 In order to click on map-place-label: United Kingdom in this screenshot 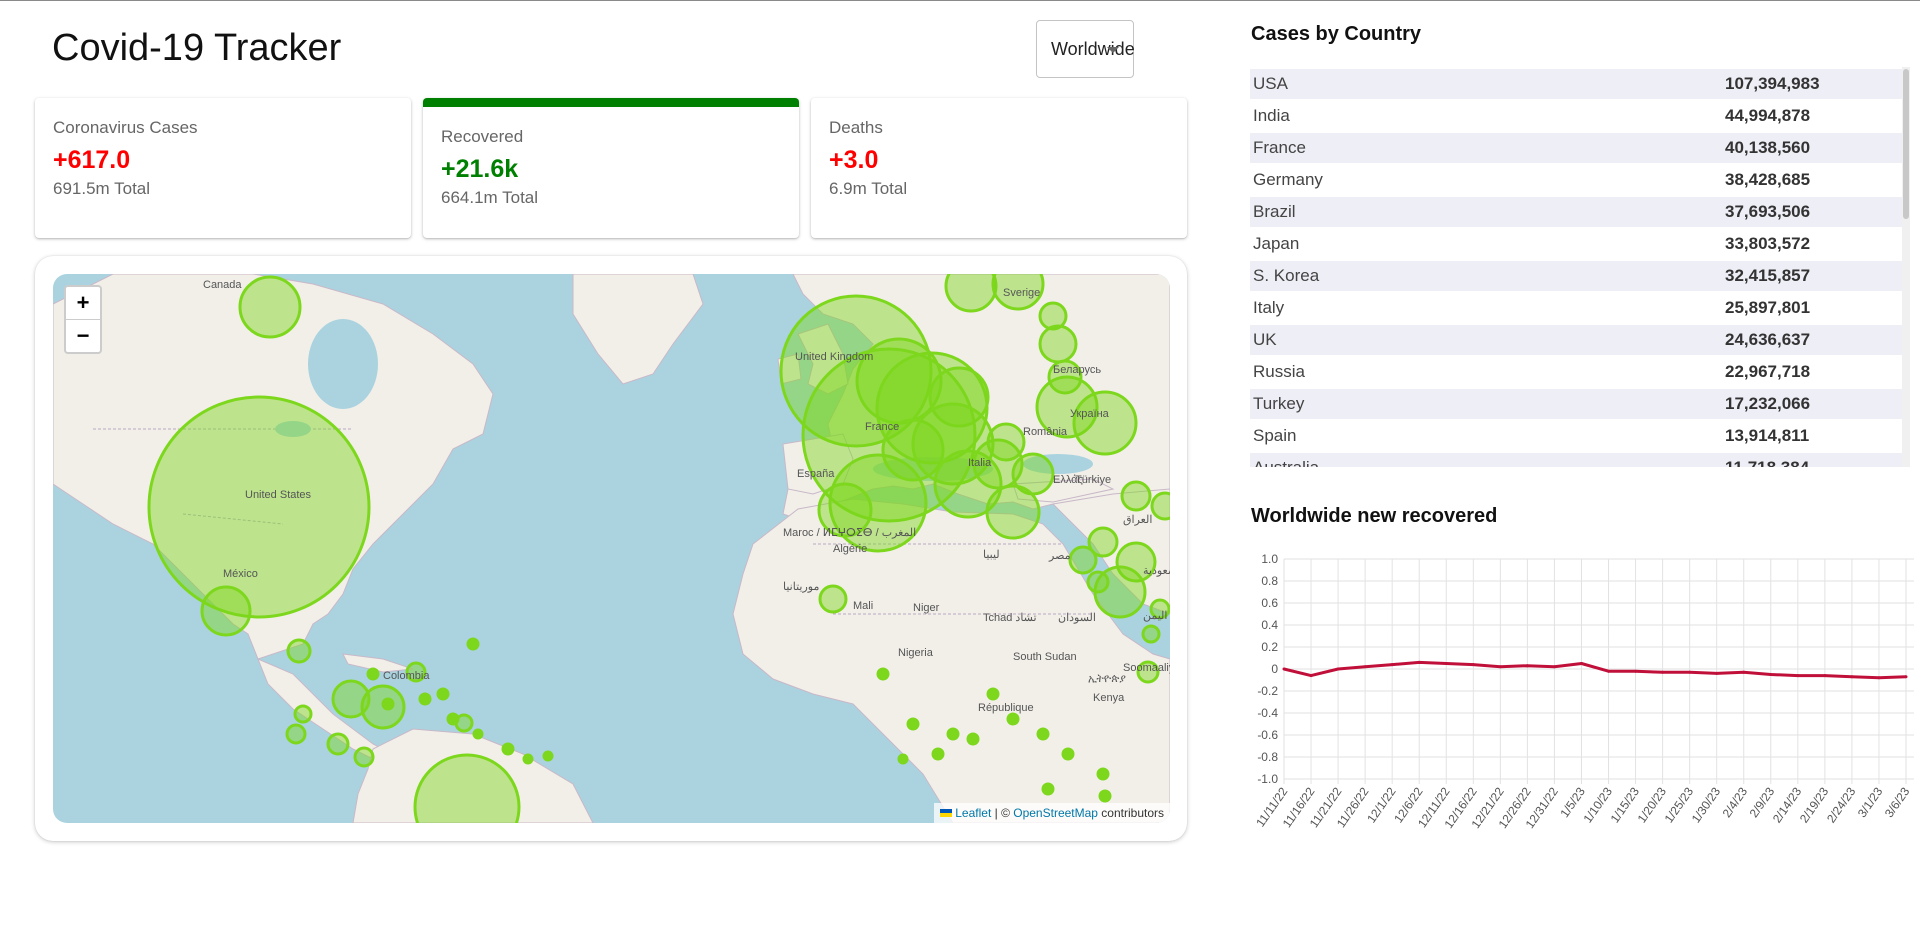, I will do `click(834, 357)`.